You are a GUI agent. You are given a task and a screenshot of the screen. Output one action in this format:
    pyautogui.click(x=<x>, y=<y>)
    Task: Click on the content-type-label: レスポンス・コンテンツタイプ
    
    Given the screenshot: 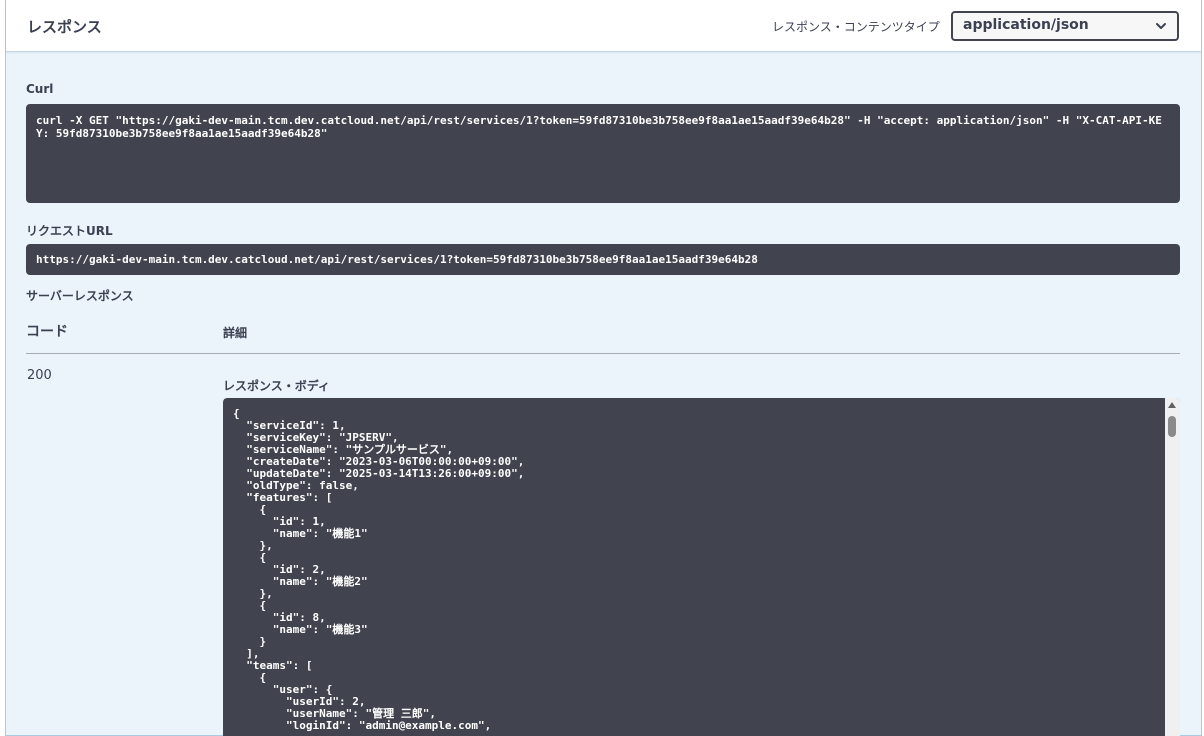 What is the action you would take?
    pyautogui.click(x=856, y=27)
    